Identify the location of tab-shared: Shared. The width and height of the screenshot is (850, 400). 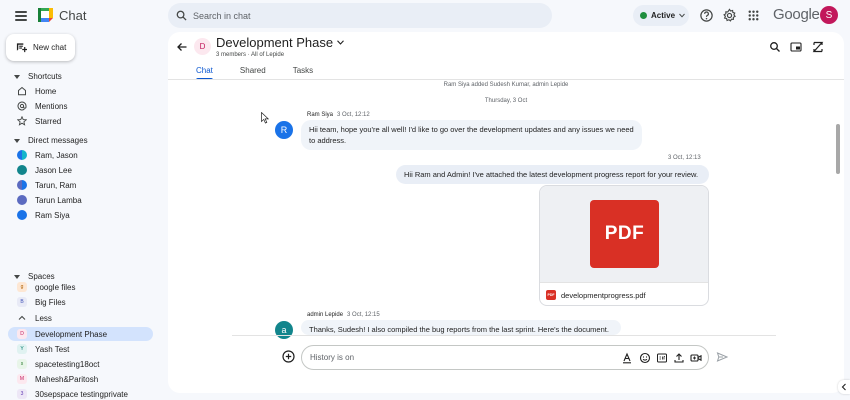
(253, 73).